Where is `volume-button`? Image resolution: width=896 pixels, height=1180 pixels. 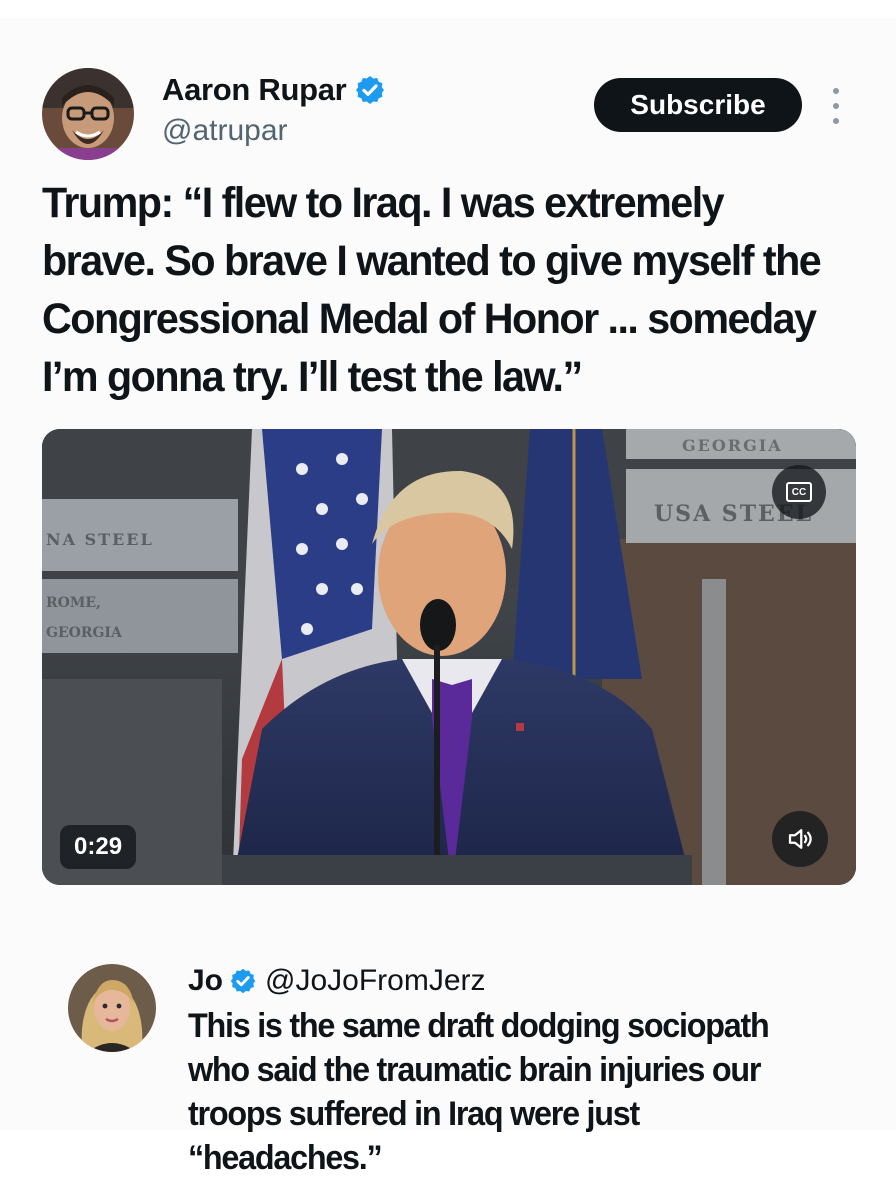
volume-button is located at coordinates (800, 839).